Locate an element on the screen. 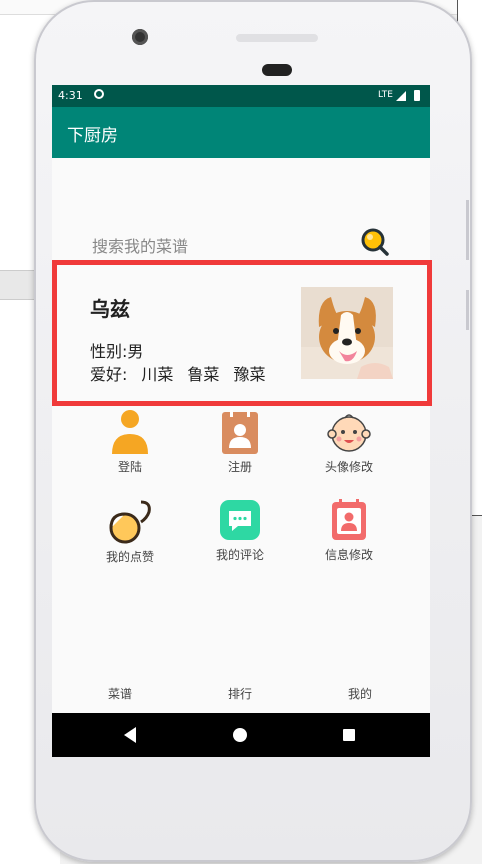 This screenshot has width=482, height=864. avatar is located at coordinates (347, 333).